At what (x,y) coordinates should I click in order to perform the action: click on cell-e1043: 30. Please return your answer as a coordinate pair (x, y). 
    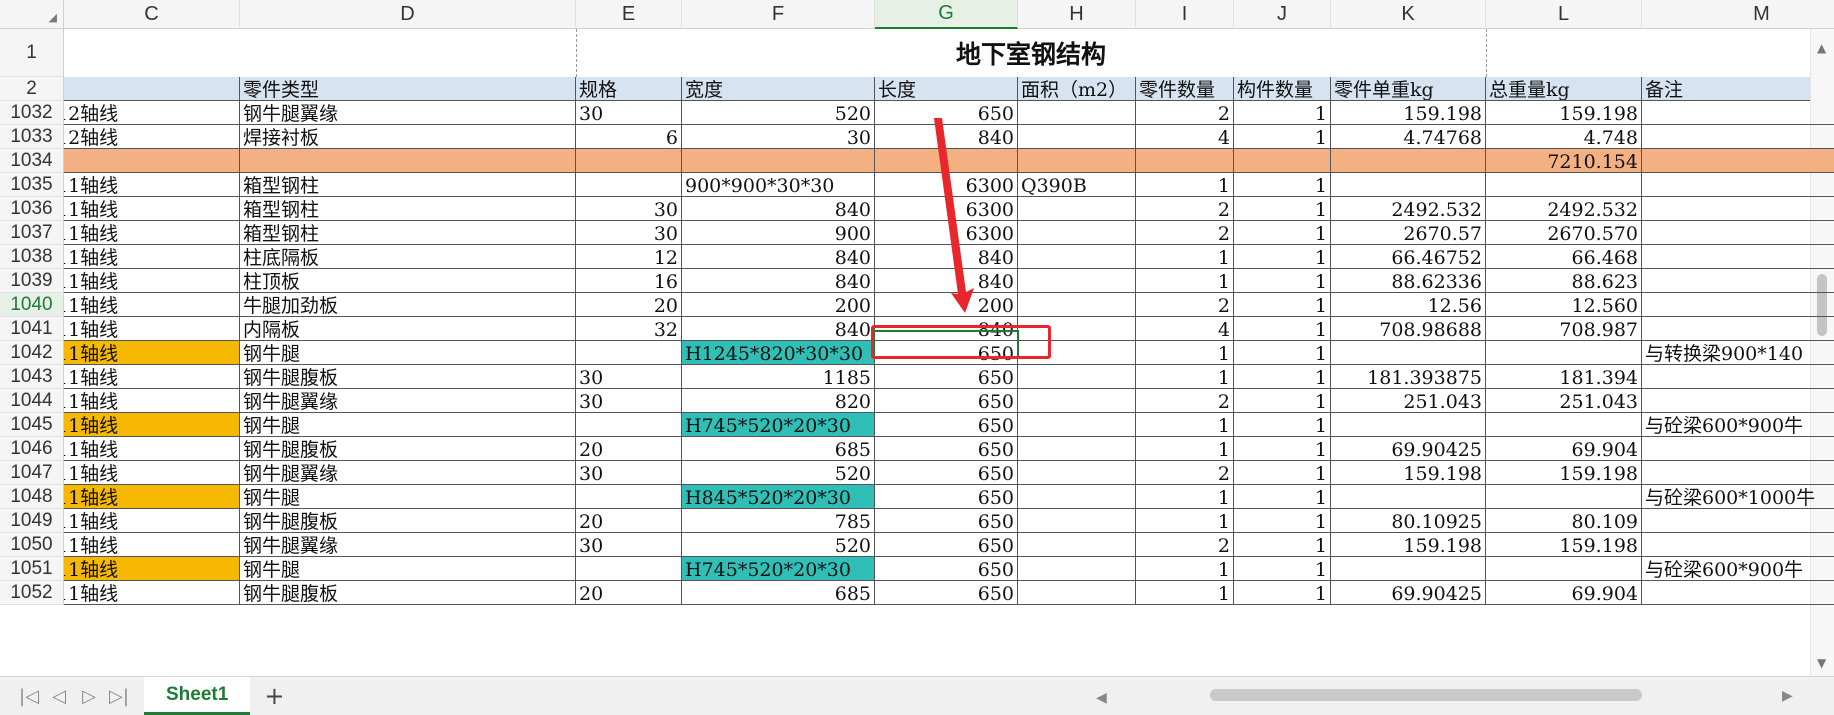
    Looking at the image, I should click on (629, 377).